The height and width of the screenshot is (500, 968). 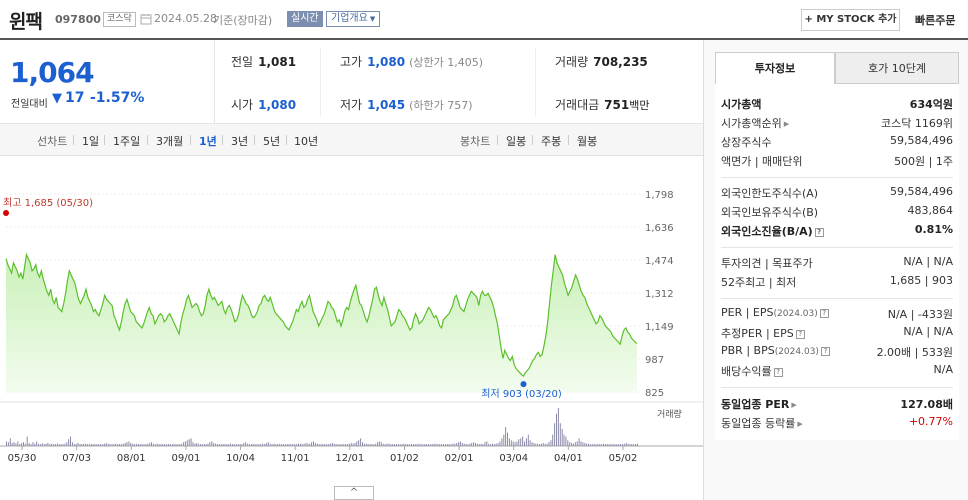 I want to click on down-arrow-icon: ▼, so click(x=57, y=98).